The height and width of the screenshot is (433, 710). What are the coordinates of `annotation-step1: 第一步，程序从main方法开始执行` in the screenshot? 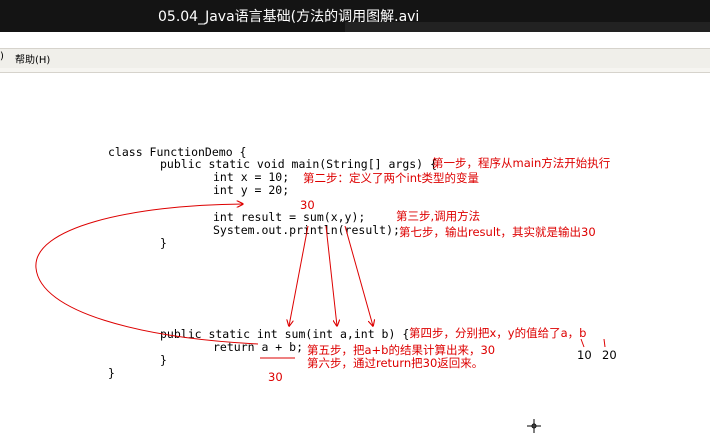 It's located at (521, 163).